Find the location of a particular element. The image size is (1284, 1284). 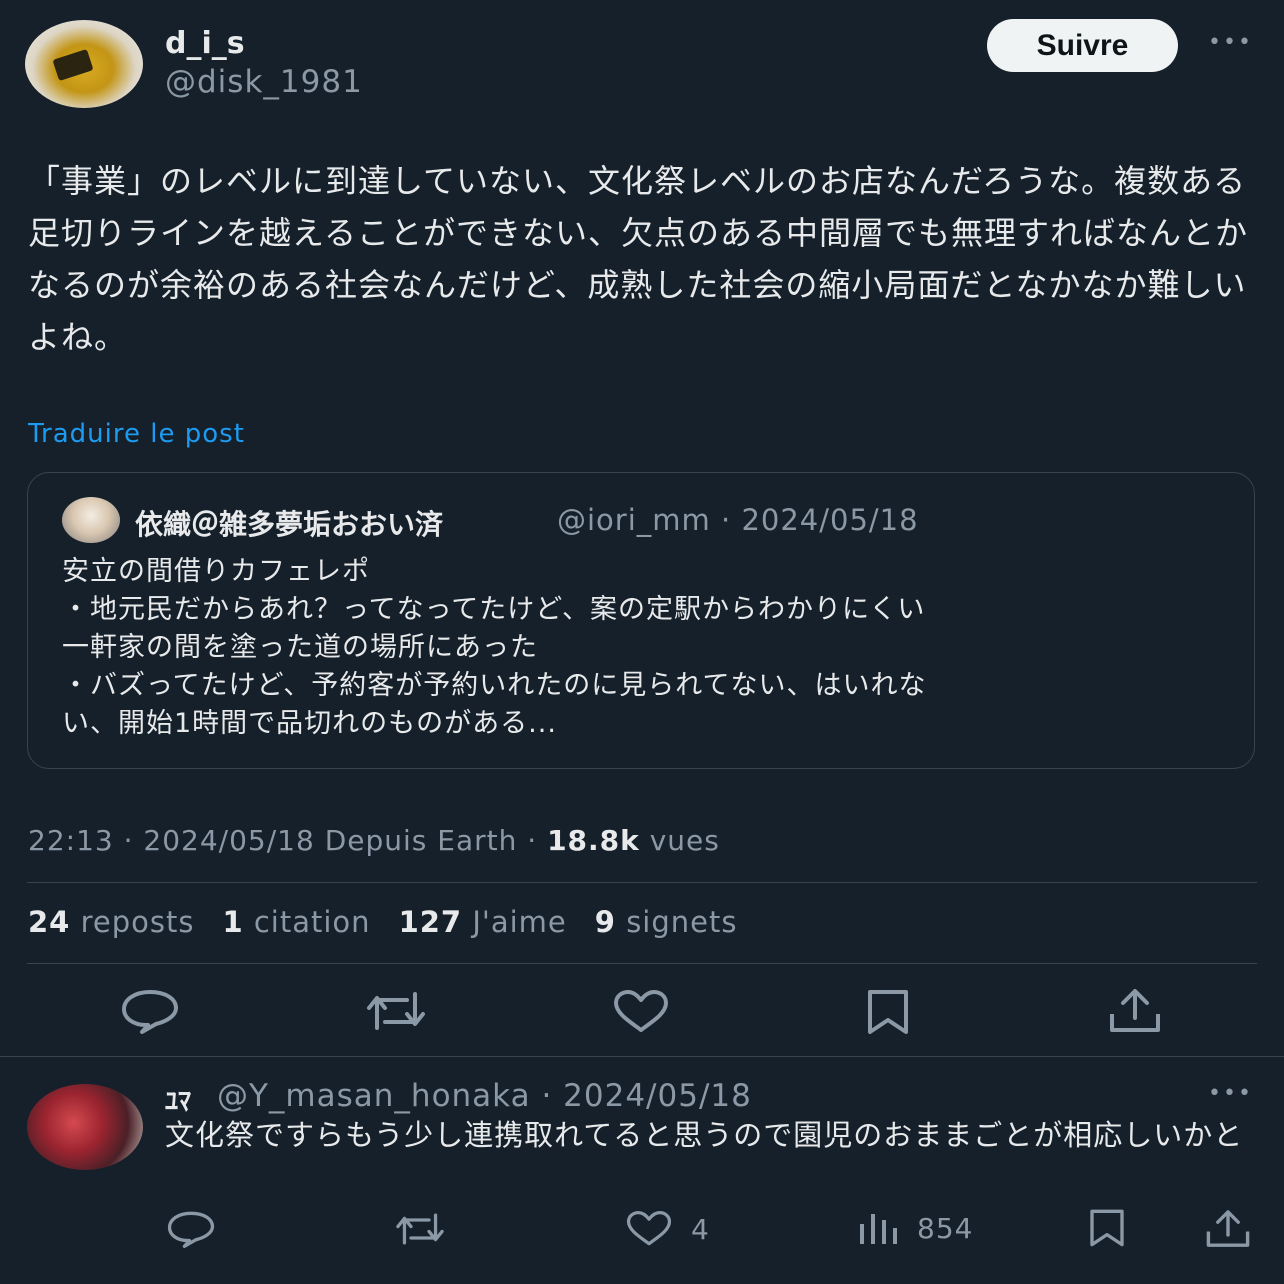

reply-author-name: ﾕﾏ is located at coordinates (178, 1099).